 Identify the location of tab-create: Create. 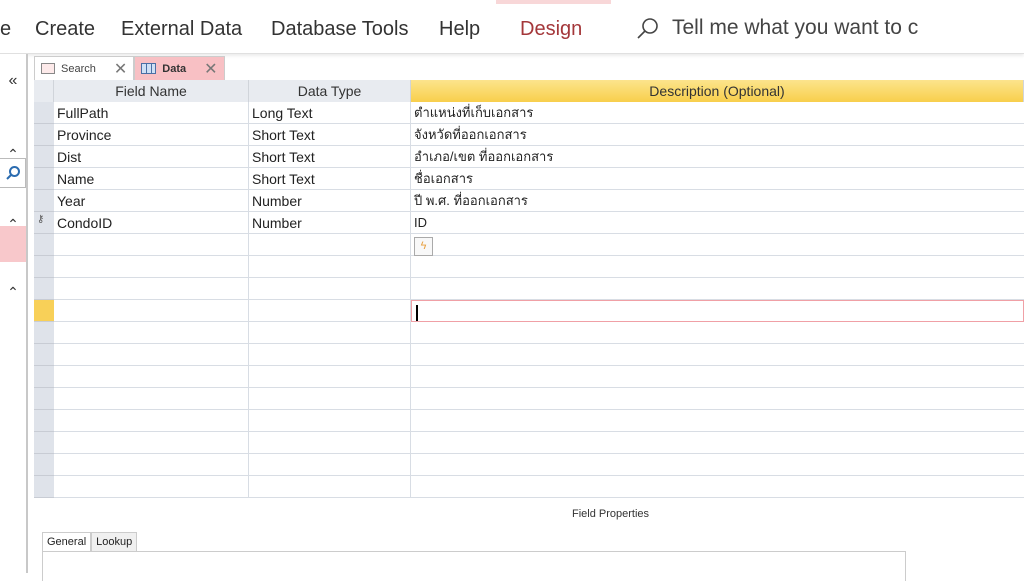
(65, 29).